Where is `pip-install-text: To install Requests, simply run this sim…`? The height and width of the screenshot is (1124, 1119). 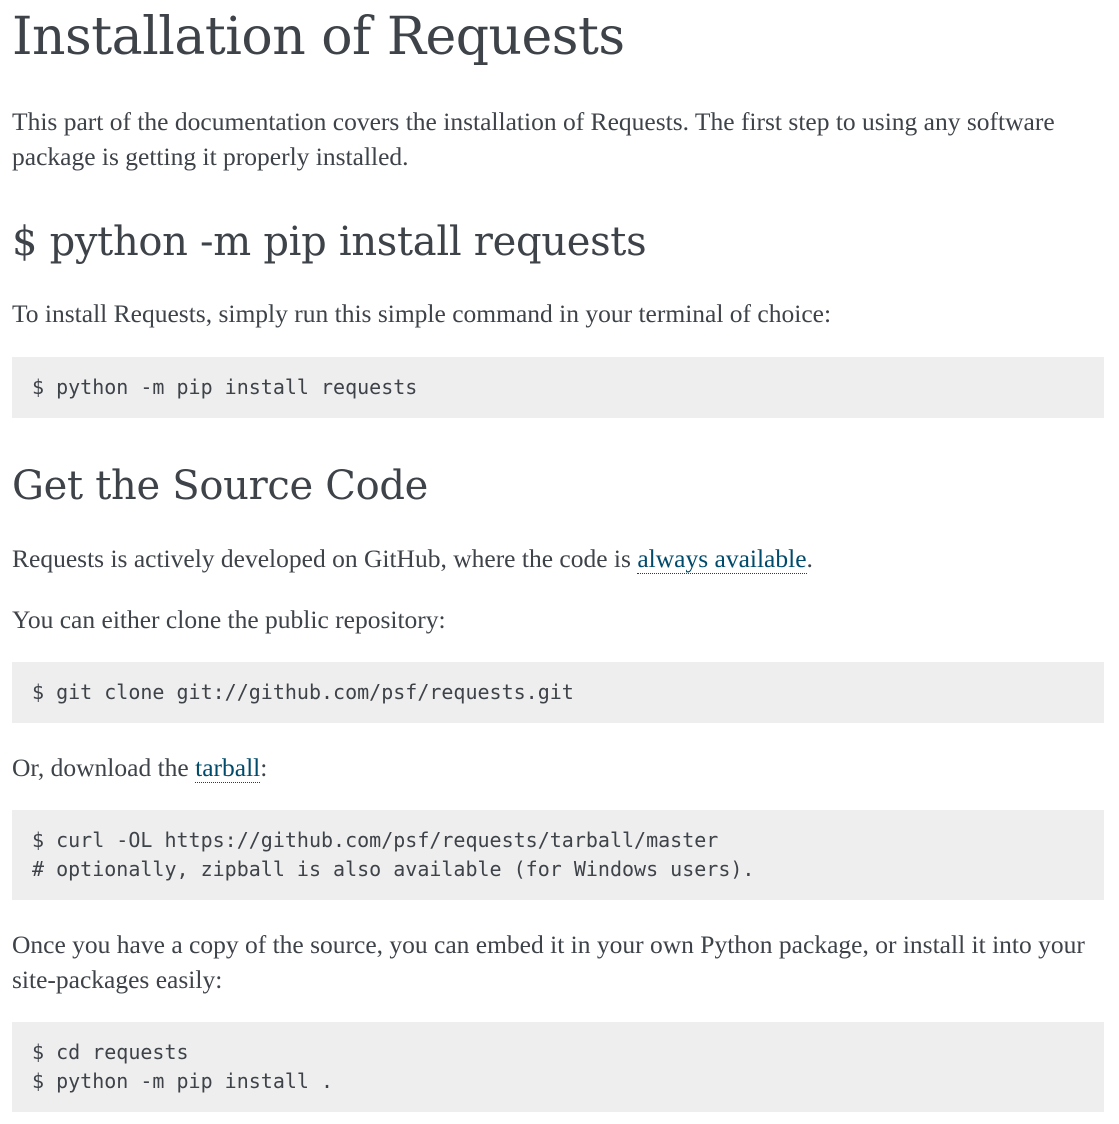 pip-install-text: To install Requests, simply run this sim… is located at coordinates (422, 313).